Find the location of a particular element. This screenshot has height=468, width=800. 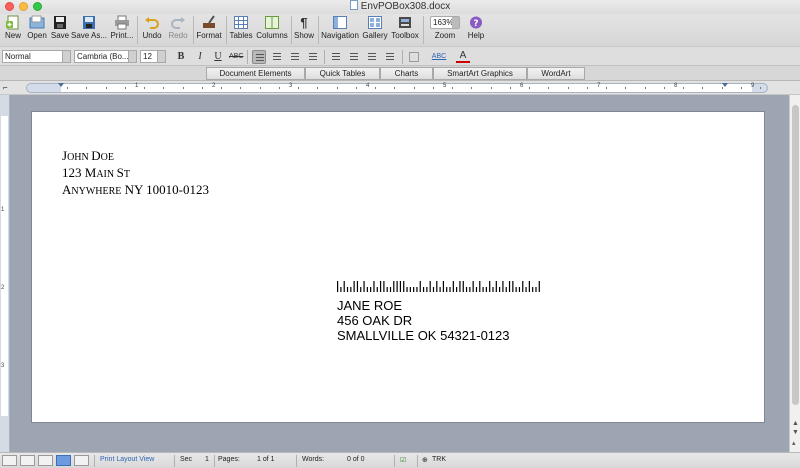

style-select: Normal is located at coordinates (36, 56).